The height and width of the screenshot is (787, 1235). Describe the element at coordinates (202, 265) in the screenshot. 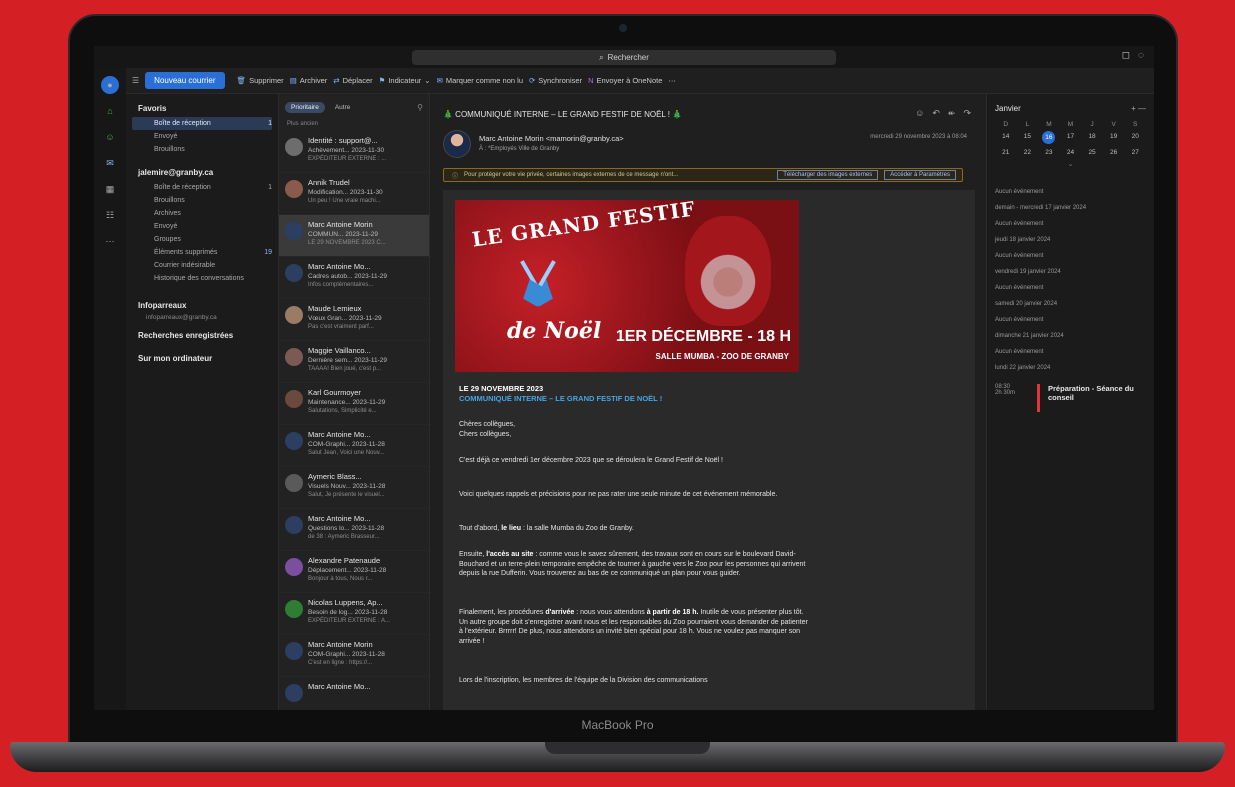

I see `folder-junk: Courrier indésirable` at that location.